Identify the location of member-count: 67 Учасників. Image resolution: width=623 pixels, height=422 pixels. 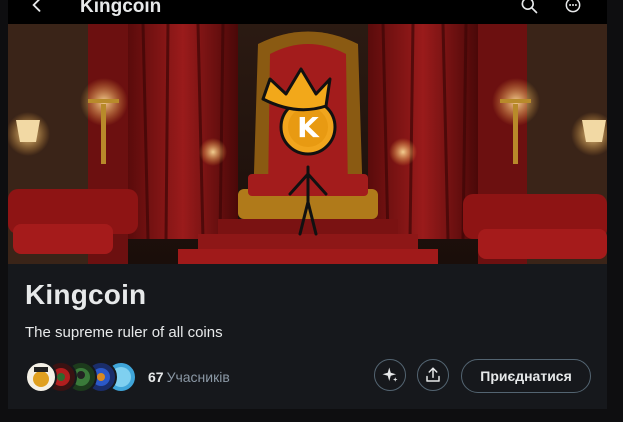
(189, 377).